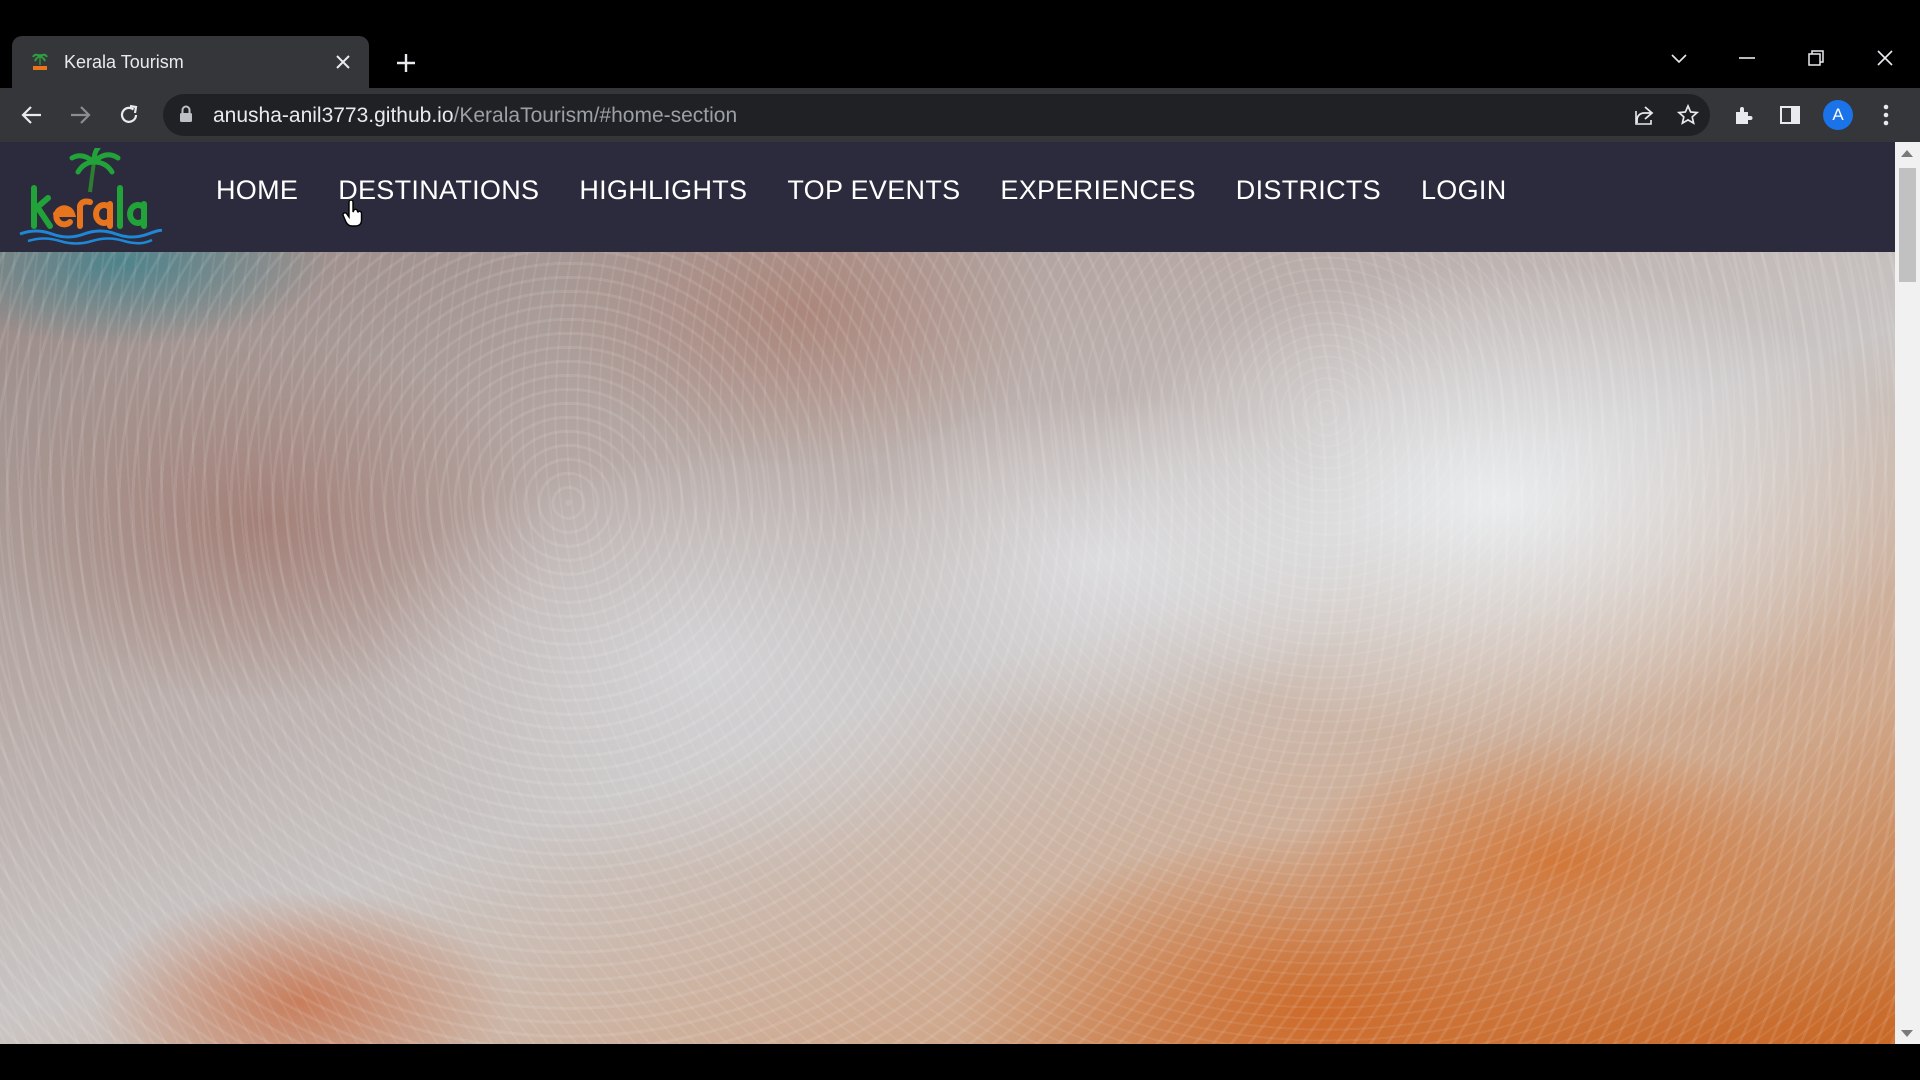 The width and height of the screenshot is (1920, 1080). What do you see at coordinates (1688, 115) in the screenshot?
I see `star-icon` at bounding box center [1688, 115].